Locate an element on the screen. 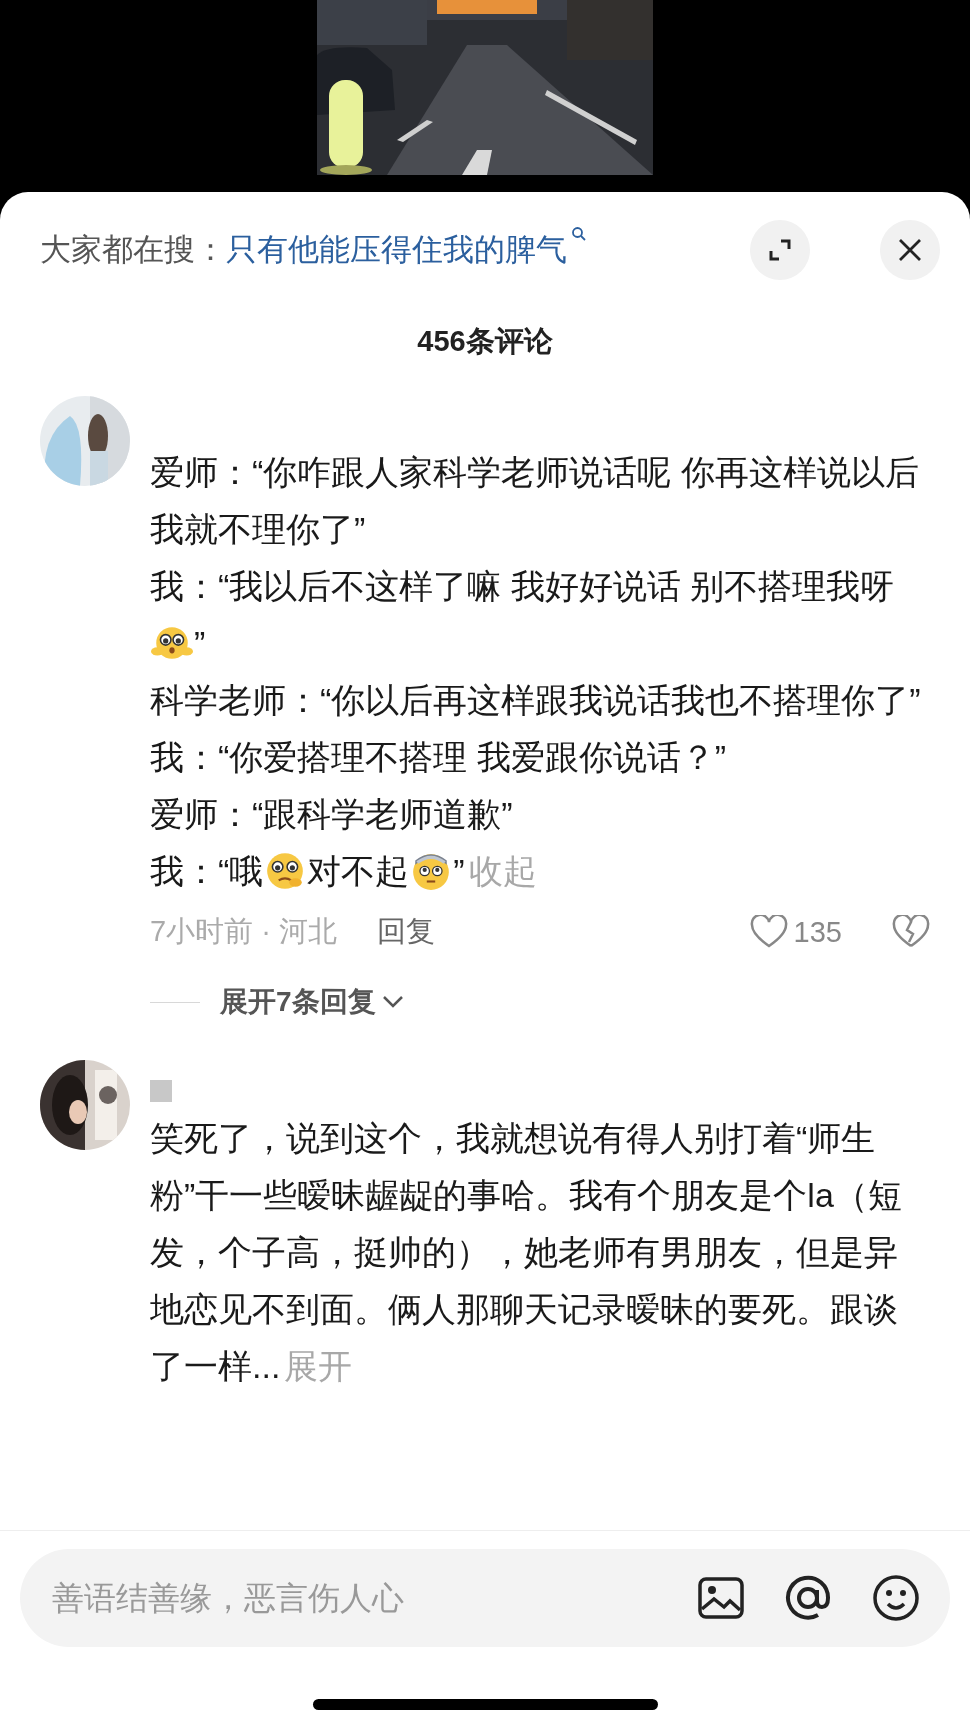 This screenshot has height=1724, width=970. comment-text: 我：“我以后不这样了嘛 我好好说话 别不搭理我呀 ” is located at coordinates (523, 616).